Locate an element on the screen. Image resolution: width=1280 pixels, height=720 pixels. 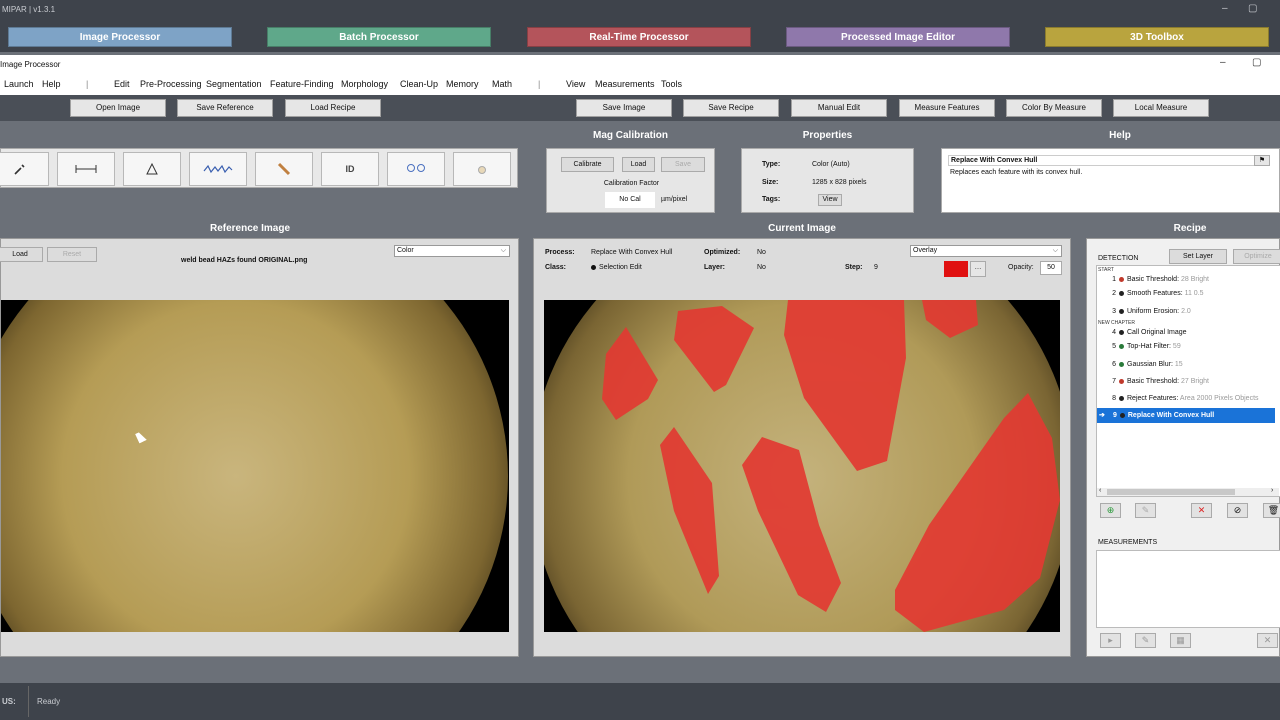
class-dot-icon is located at coordinates (593, 267).